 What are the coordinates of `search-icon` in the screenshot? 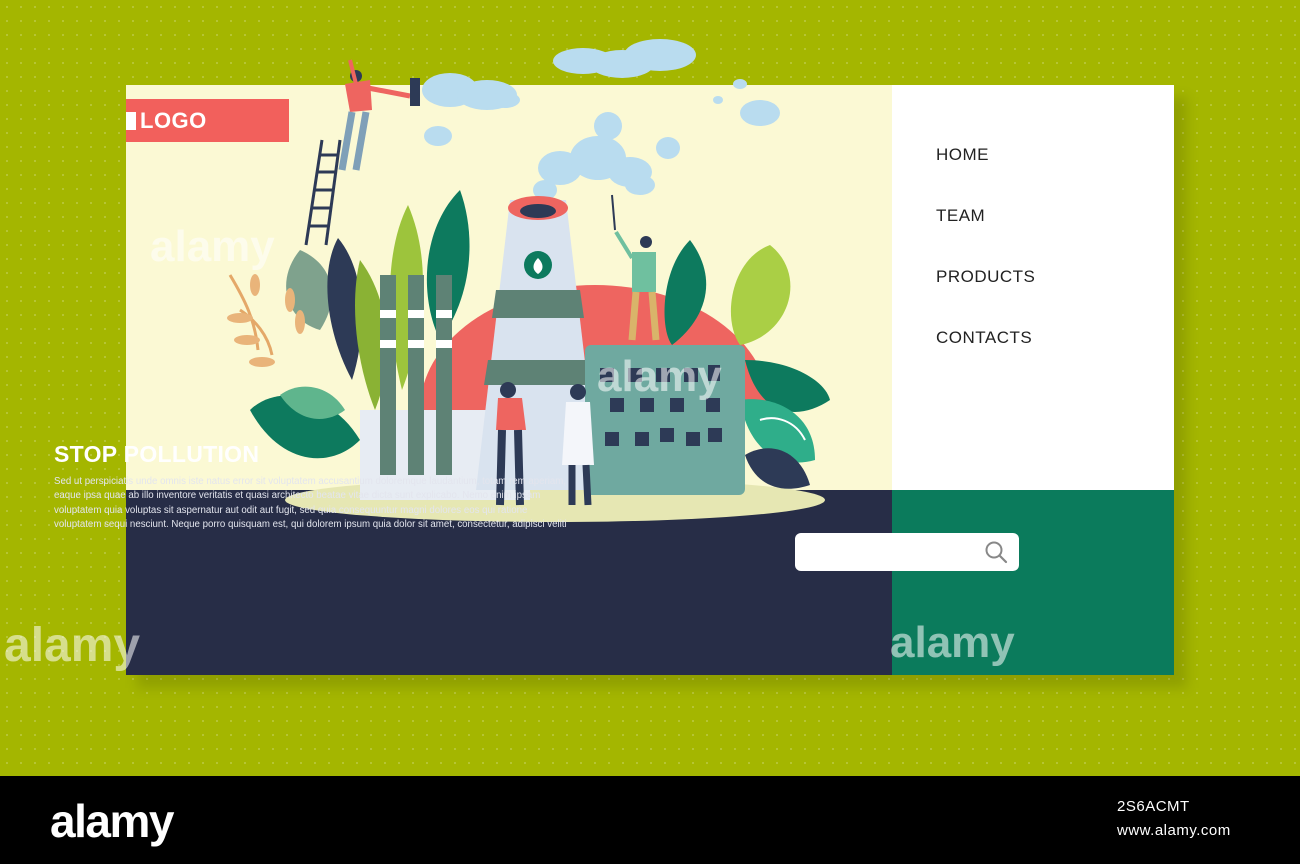 It's located at (996, 552).